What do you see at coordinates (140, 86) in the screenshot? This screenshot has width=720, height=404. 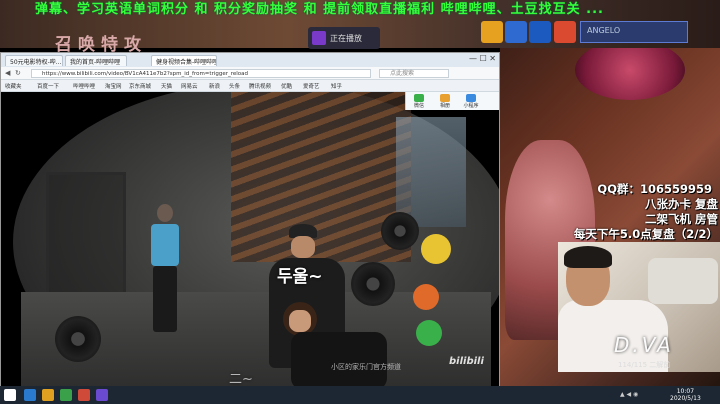 I see `bookmark: 京东商城` at bounding box center [140, 86].